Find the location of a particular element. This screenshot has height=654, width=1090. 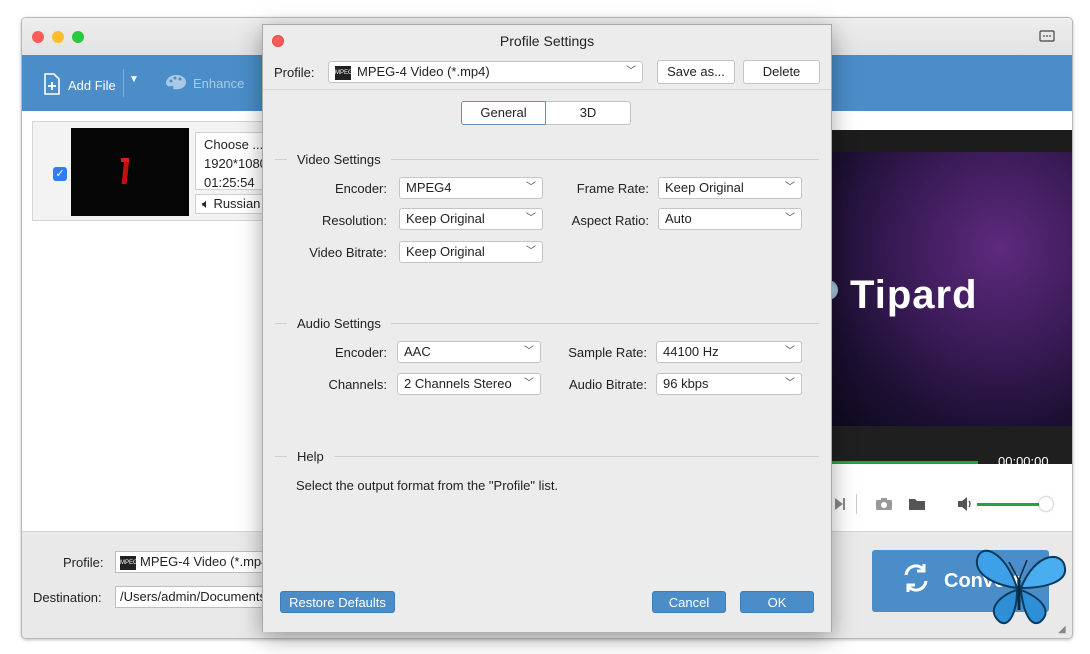

next-frame-icon is located at coordinates (840, 505).